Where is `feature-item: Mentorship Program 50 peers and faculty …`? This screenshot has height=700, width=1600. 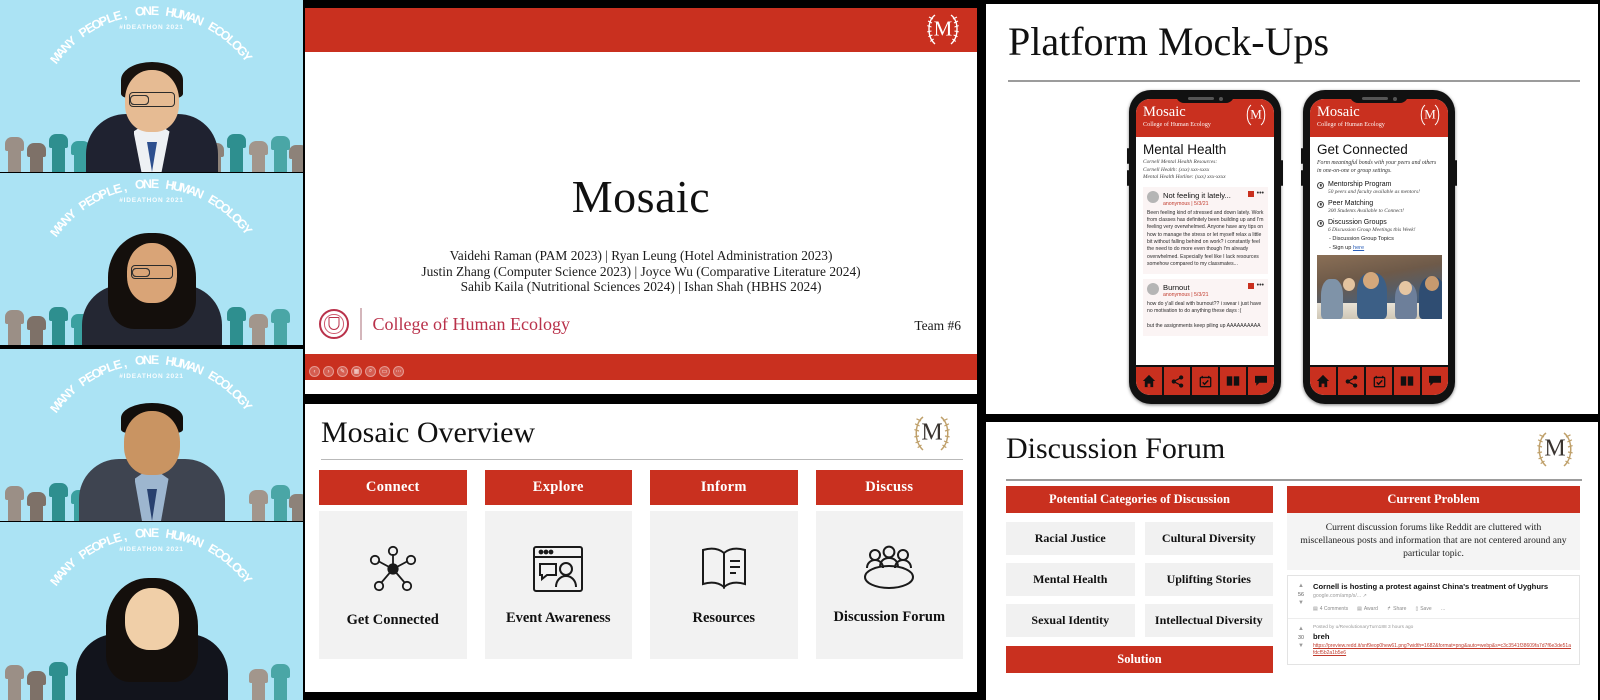
feature-item: Mentorship Program 50 peers and faculty … is located at coordinates (1379, 188).